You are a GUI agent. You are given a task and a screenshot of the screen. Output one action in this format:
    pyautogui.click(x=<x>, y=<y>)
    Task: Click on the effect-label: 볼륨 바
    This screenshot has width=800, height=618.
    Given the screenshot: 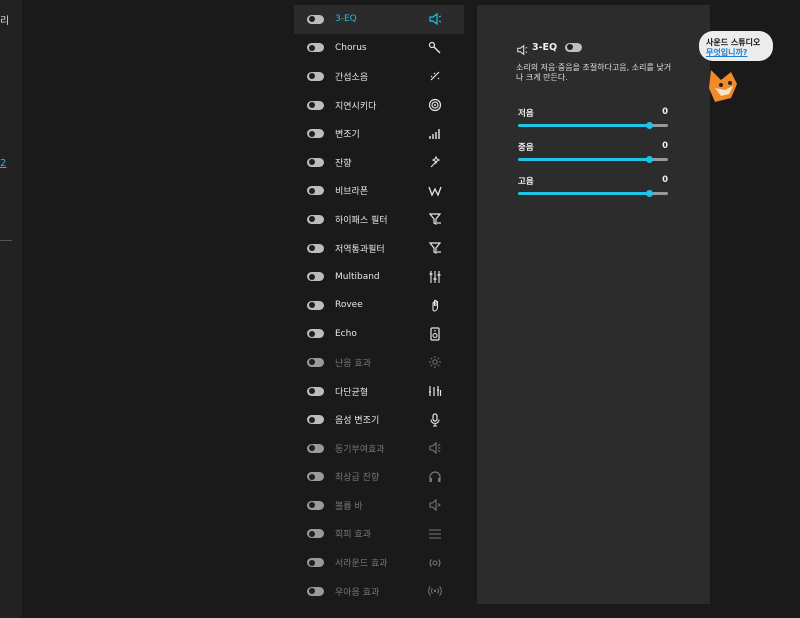 What is the action you would take?
    pyautogui.click(x=349, y=506)
    